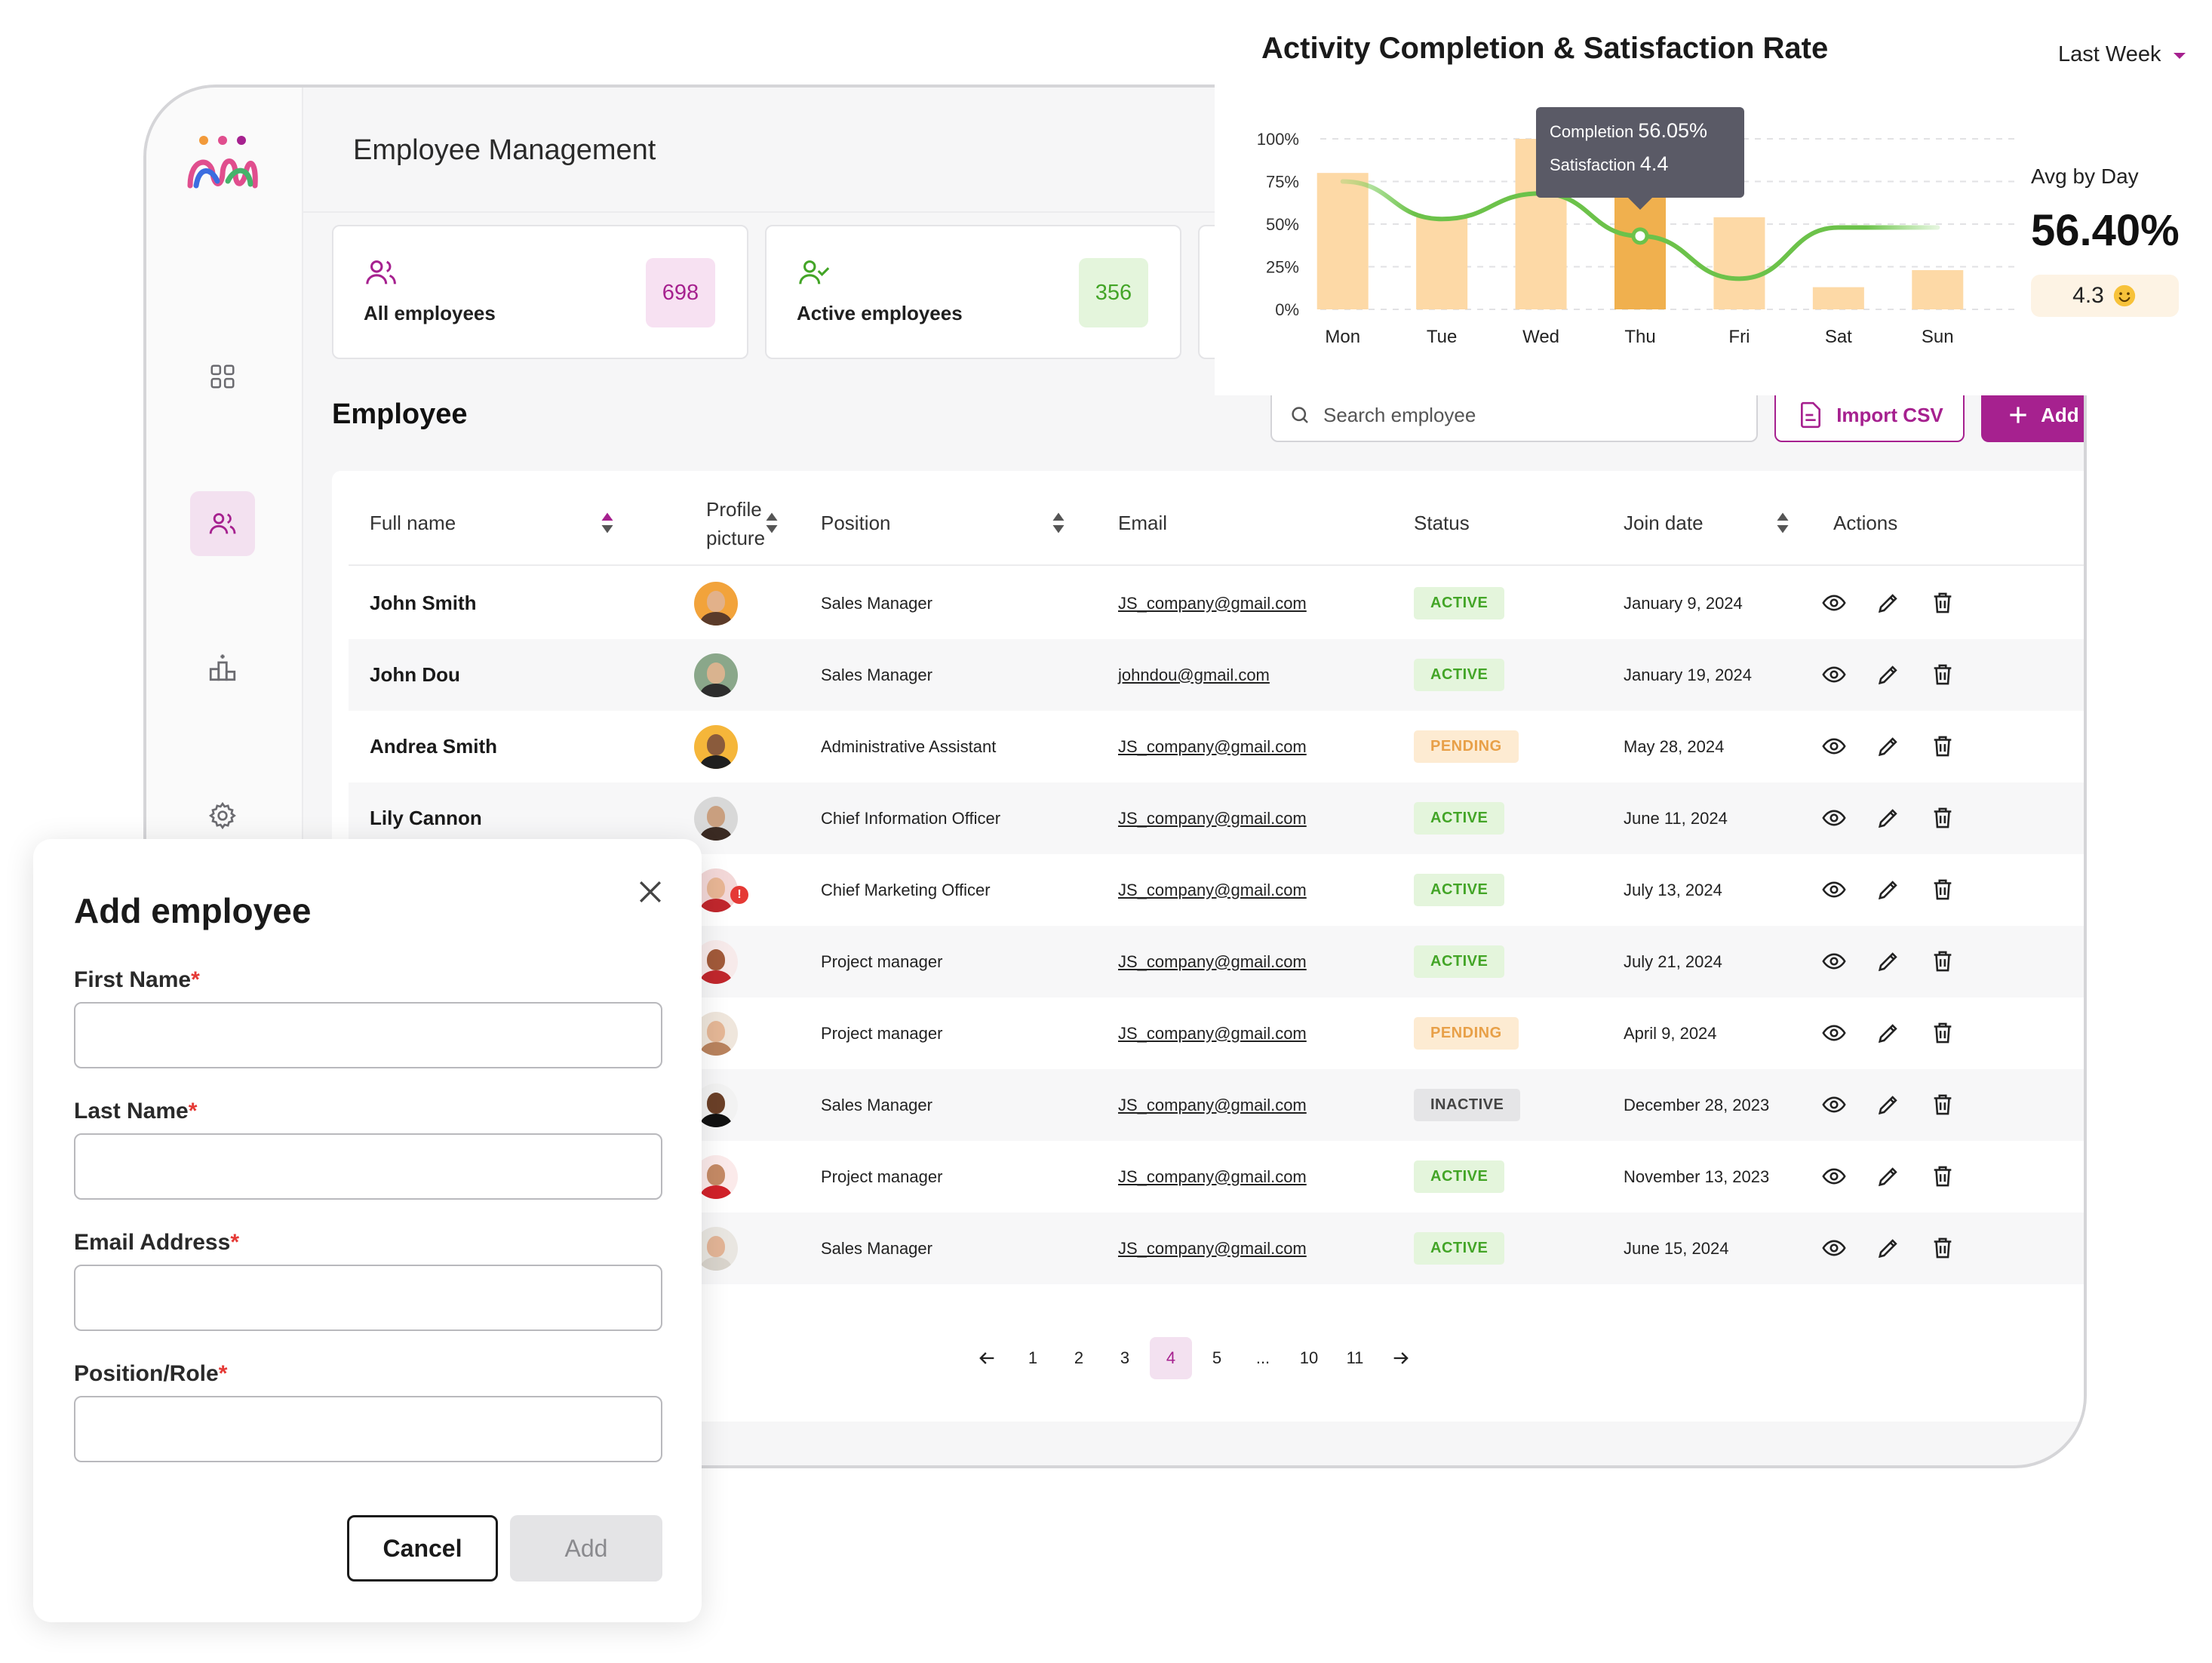 The image size is (2212, 1663). I want to click on add-submit-button: Add, so click(586, 1548).